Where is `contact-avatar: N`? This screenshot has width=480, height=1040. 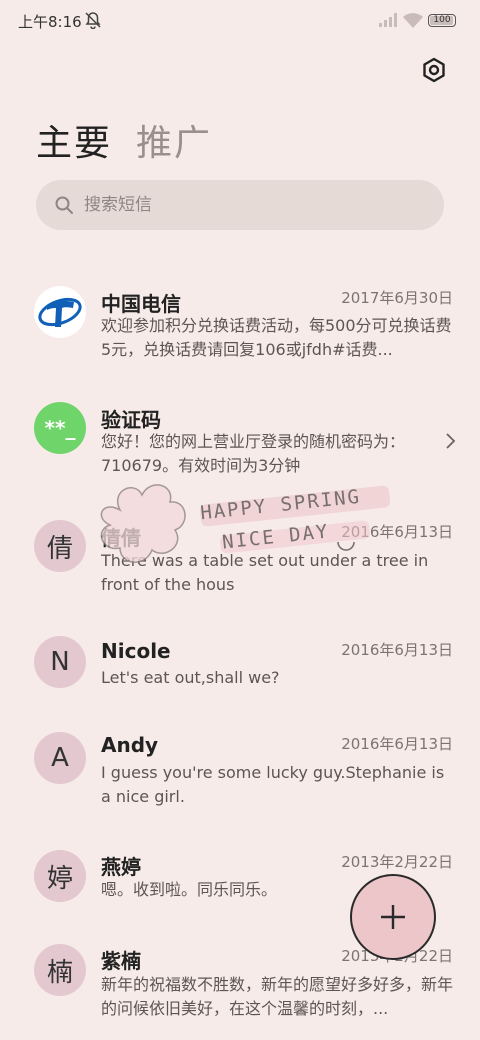
contact-avatar: N is located at coordinates (60, 662).